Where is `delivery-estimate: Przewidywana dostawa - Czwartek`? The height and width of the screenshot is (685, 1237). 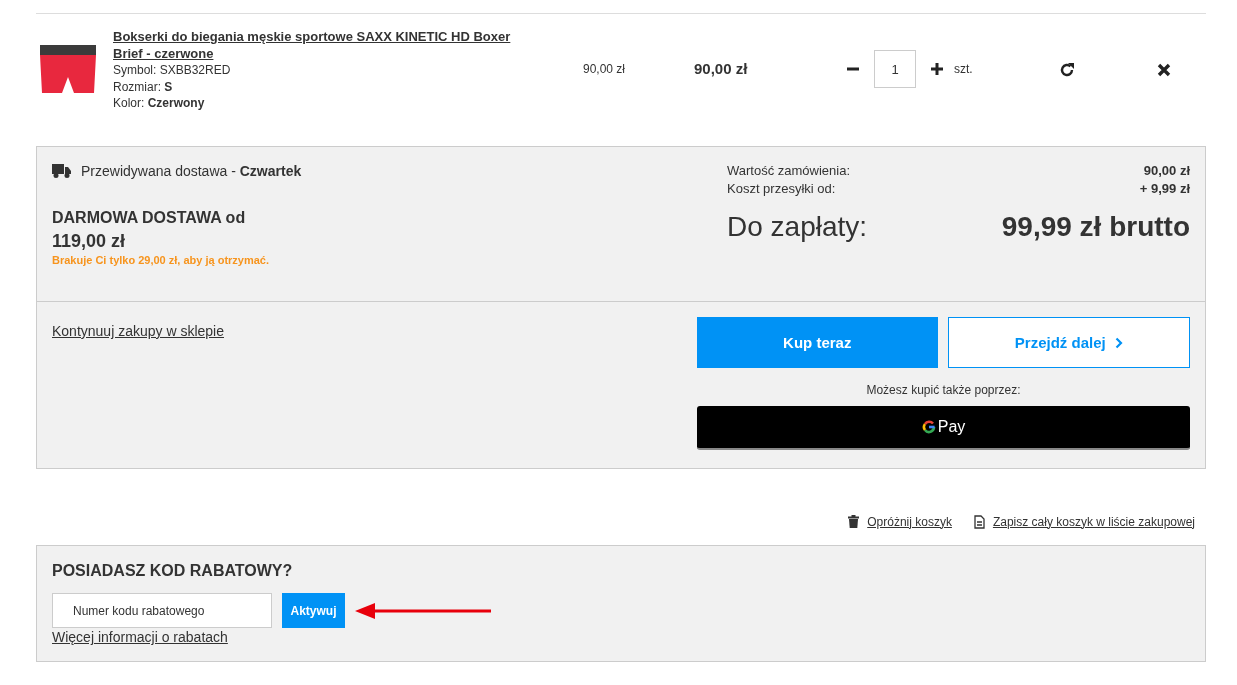
delivery-estimate: Przewidywana dostawa - Czwartek is located at coordinates (191, 171).